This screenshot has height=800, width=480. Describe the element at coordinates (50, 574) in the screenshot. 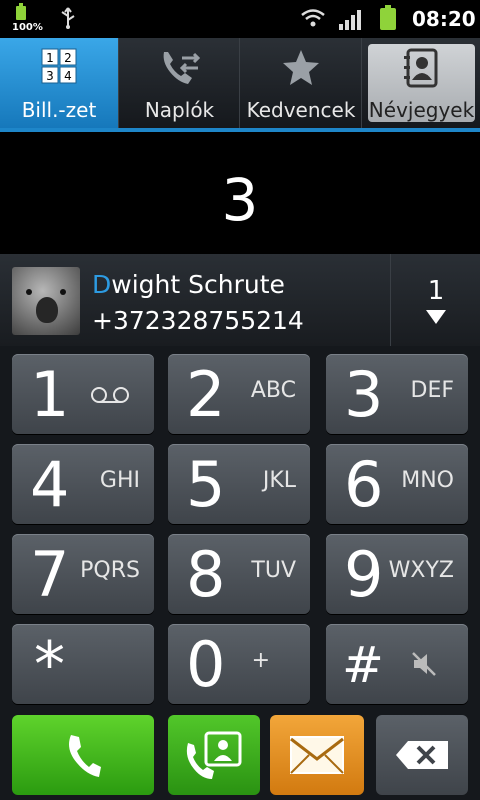

I see `key-digit: 7` at that location.